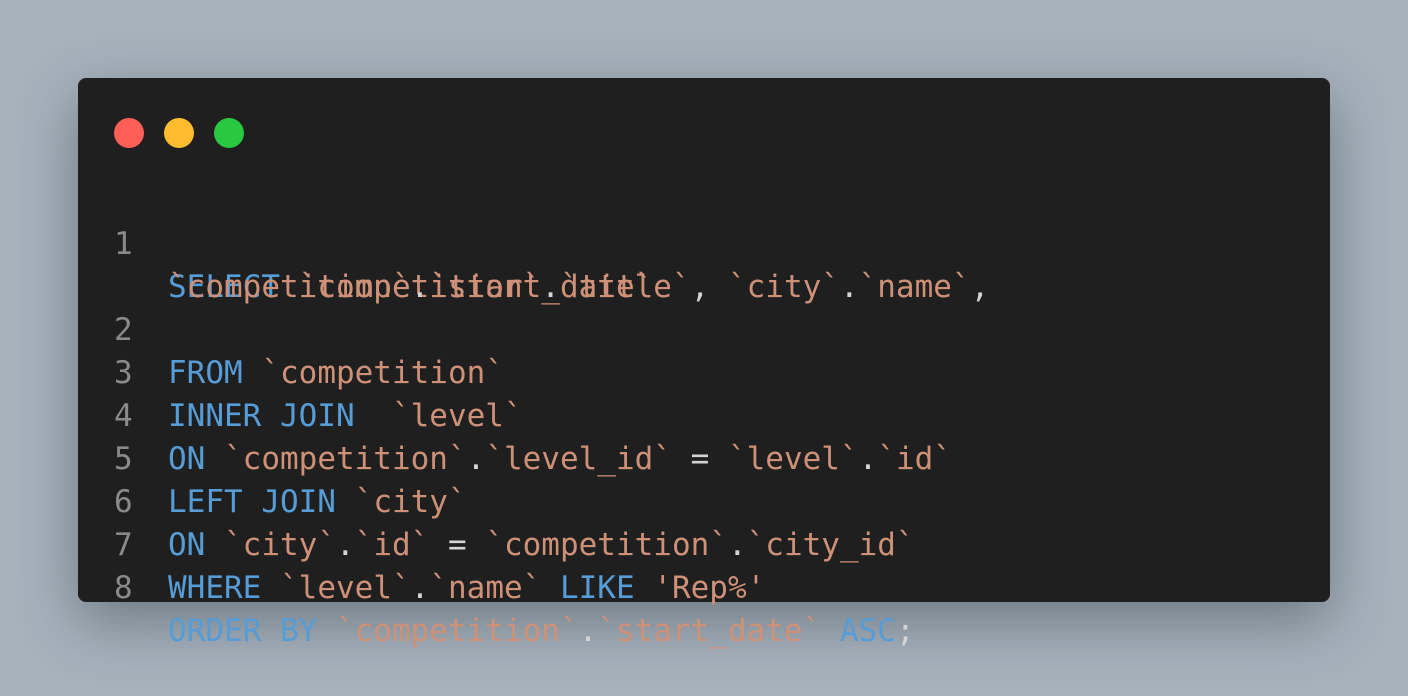  What do you see at coordinates (129, 133) in the screenshot?
I see `close-button` at bounding box center [129, 133].